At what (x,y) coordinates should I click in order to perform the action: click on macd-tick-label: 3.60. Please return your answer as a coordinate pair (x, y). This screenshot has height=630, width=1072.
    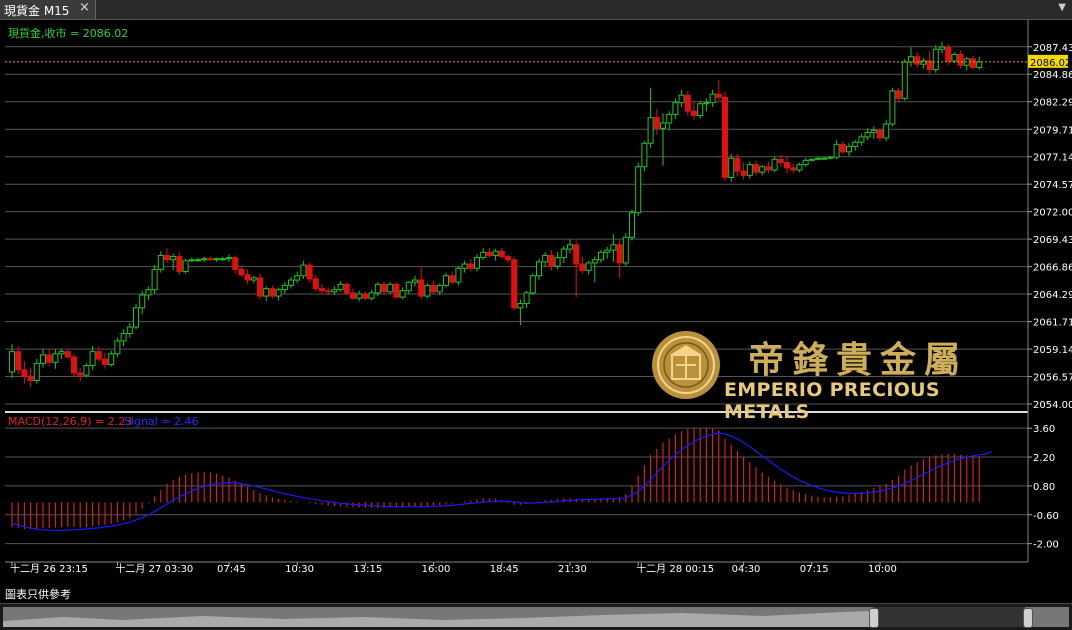
    Looking at the image, I should click on (1044, 429).